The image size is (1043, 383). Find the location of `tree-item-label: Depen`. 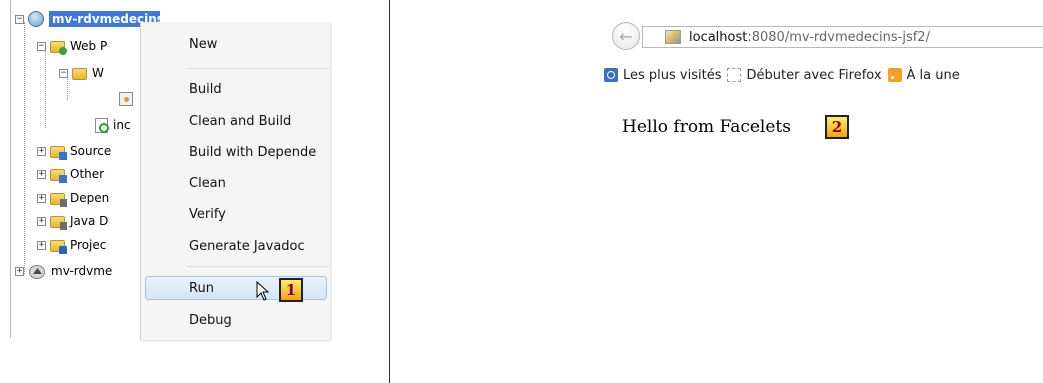

tree-item-label: Depen is located at coordinates (90, 198).